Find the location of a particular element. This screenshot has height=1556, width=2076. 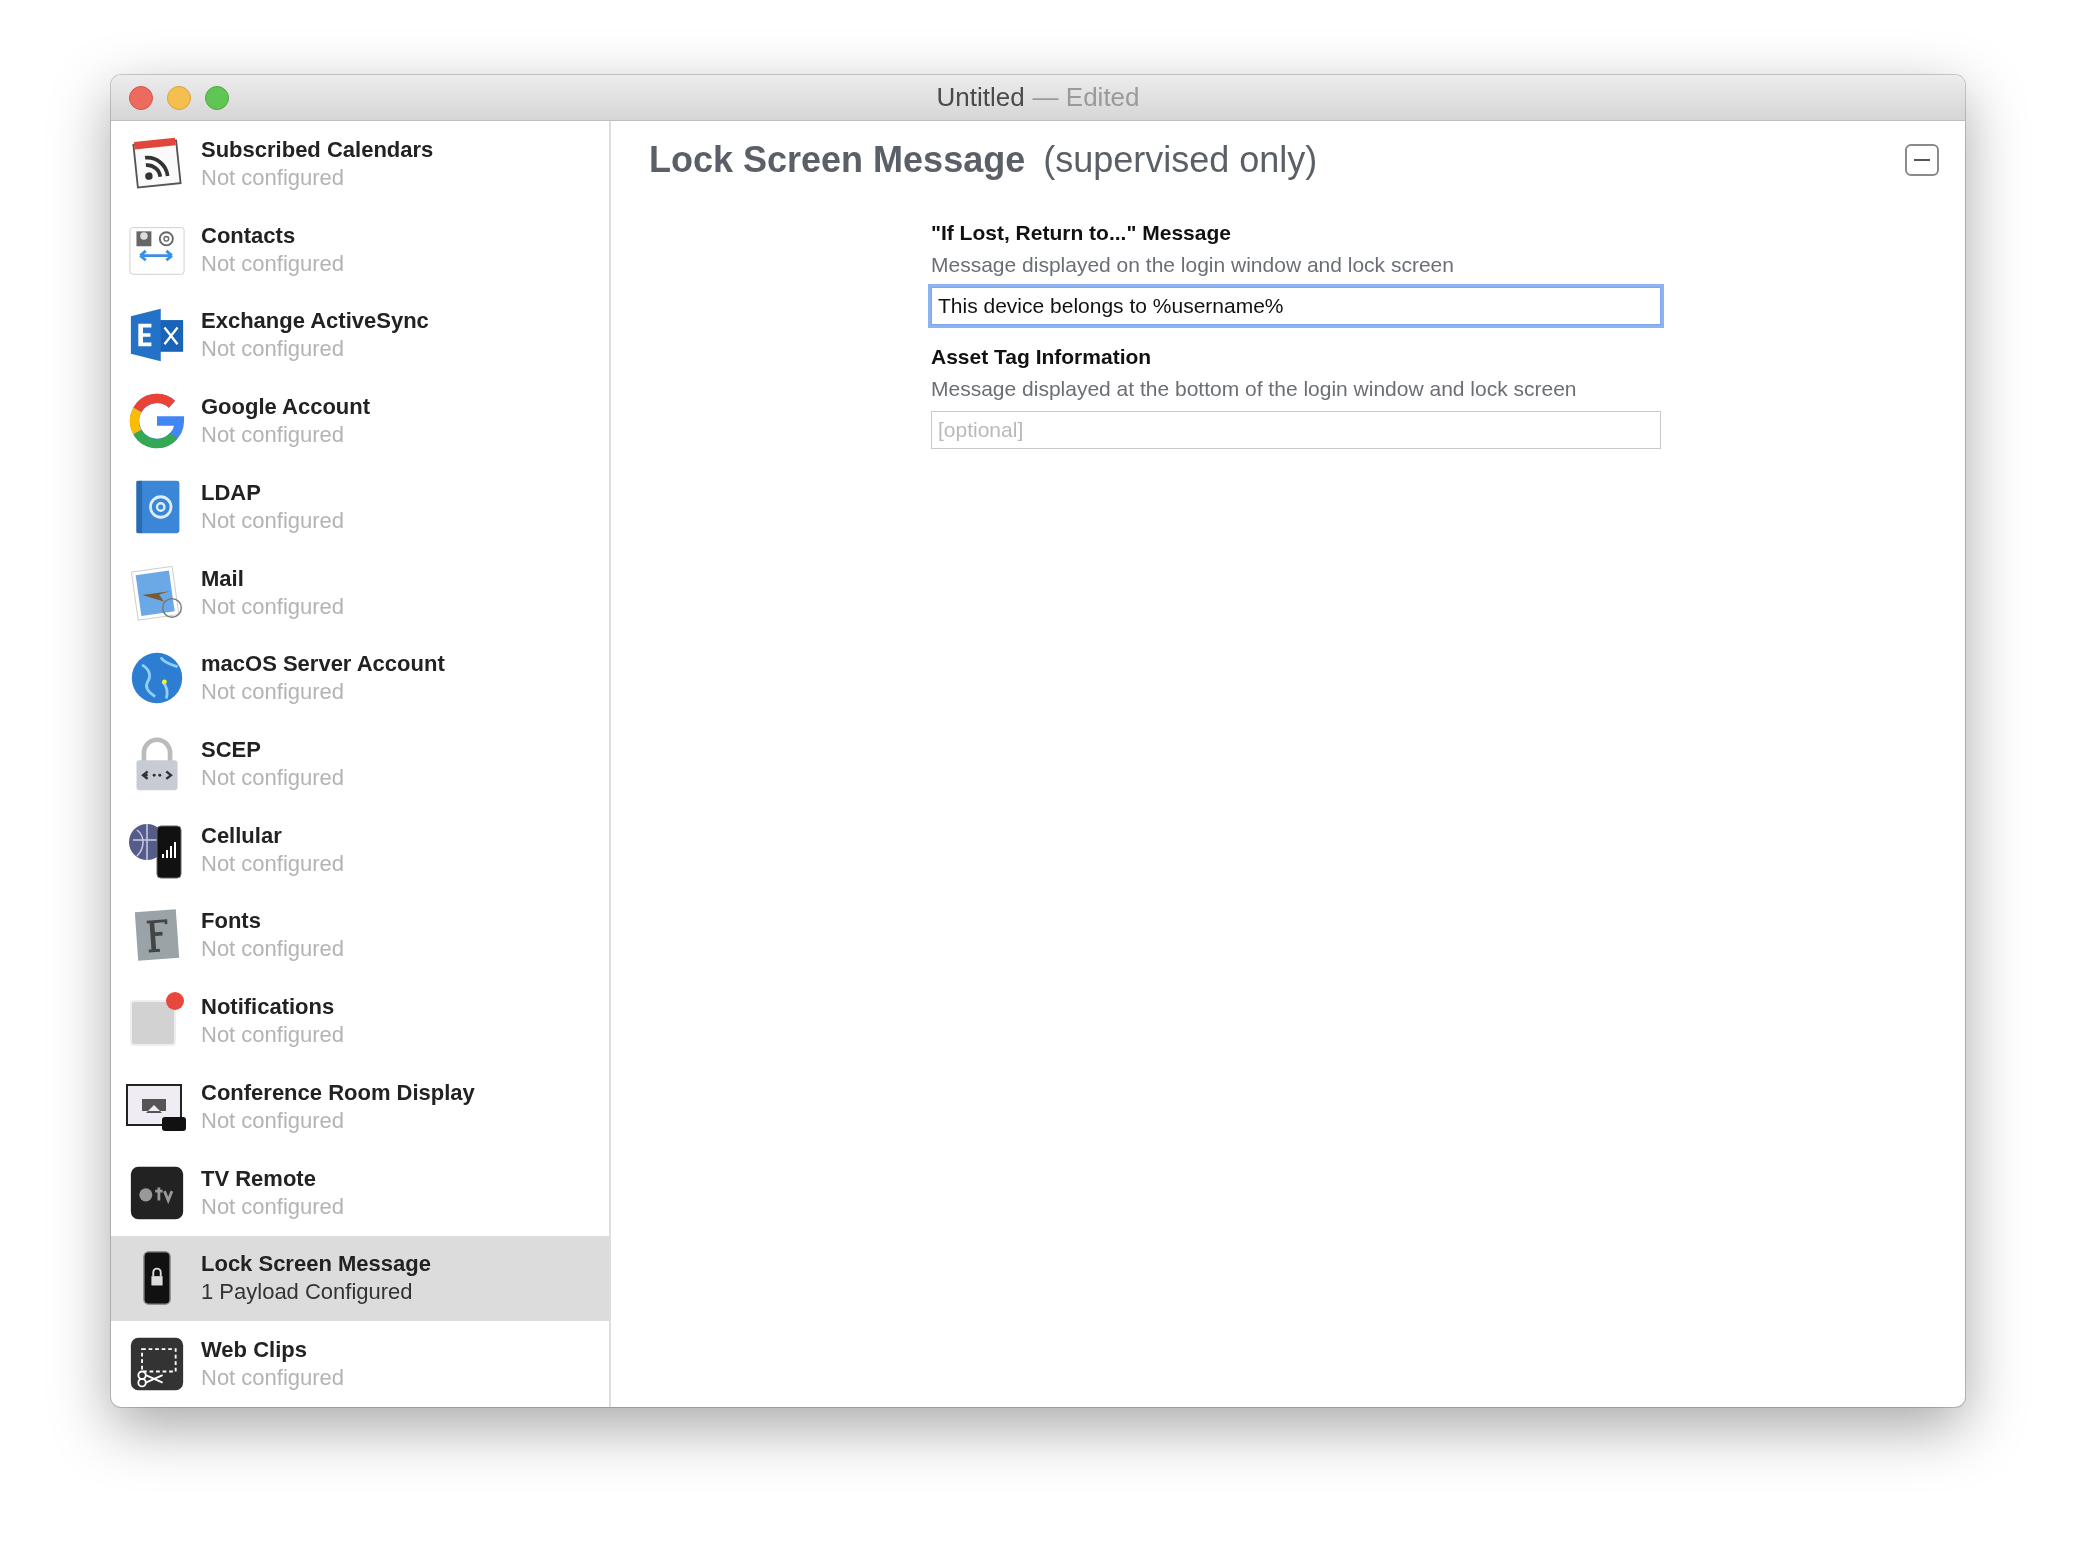

google-icon is located at coordinates (157, 421).